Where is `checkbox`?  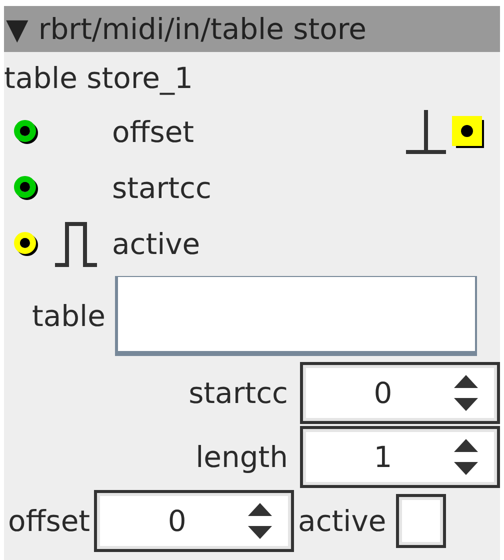
checkbox is located at coordinates (421, 521).